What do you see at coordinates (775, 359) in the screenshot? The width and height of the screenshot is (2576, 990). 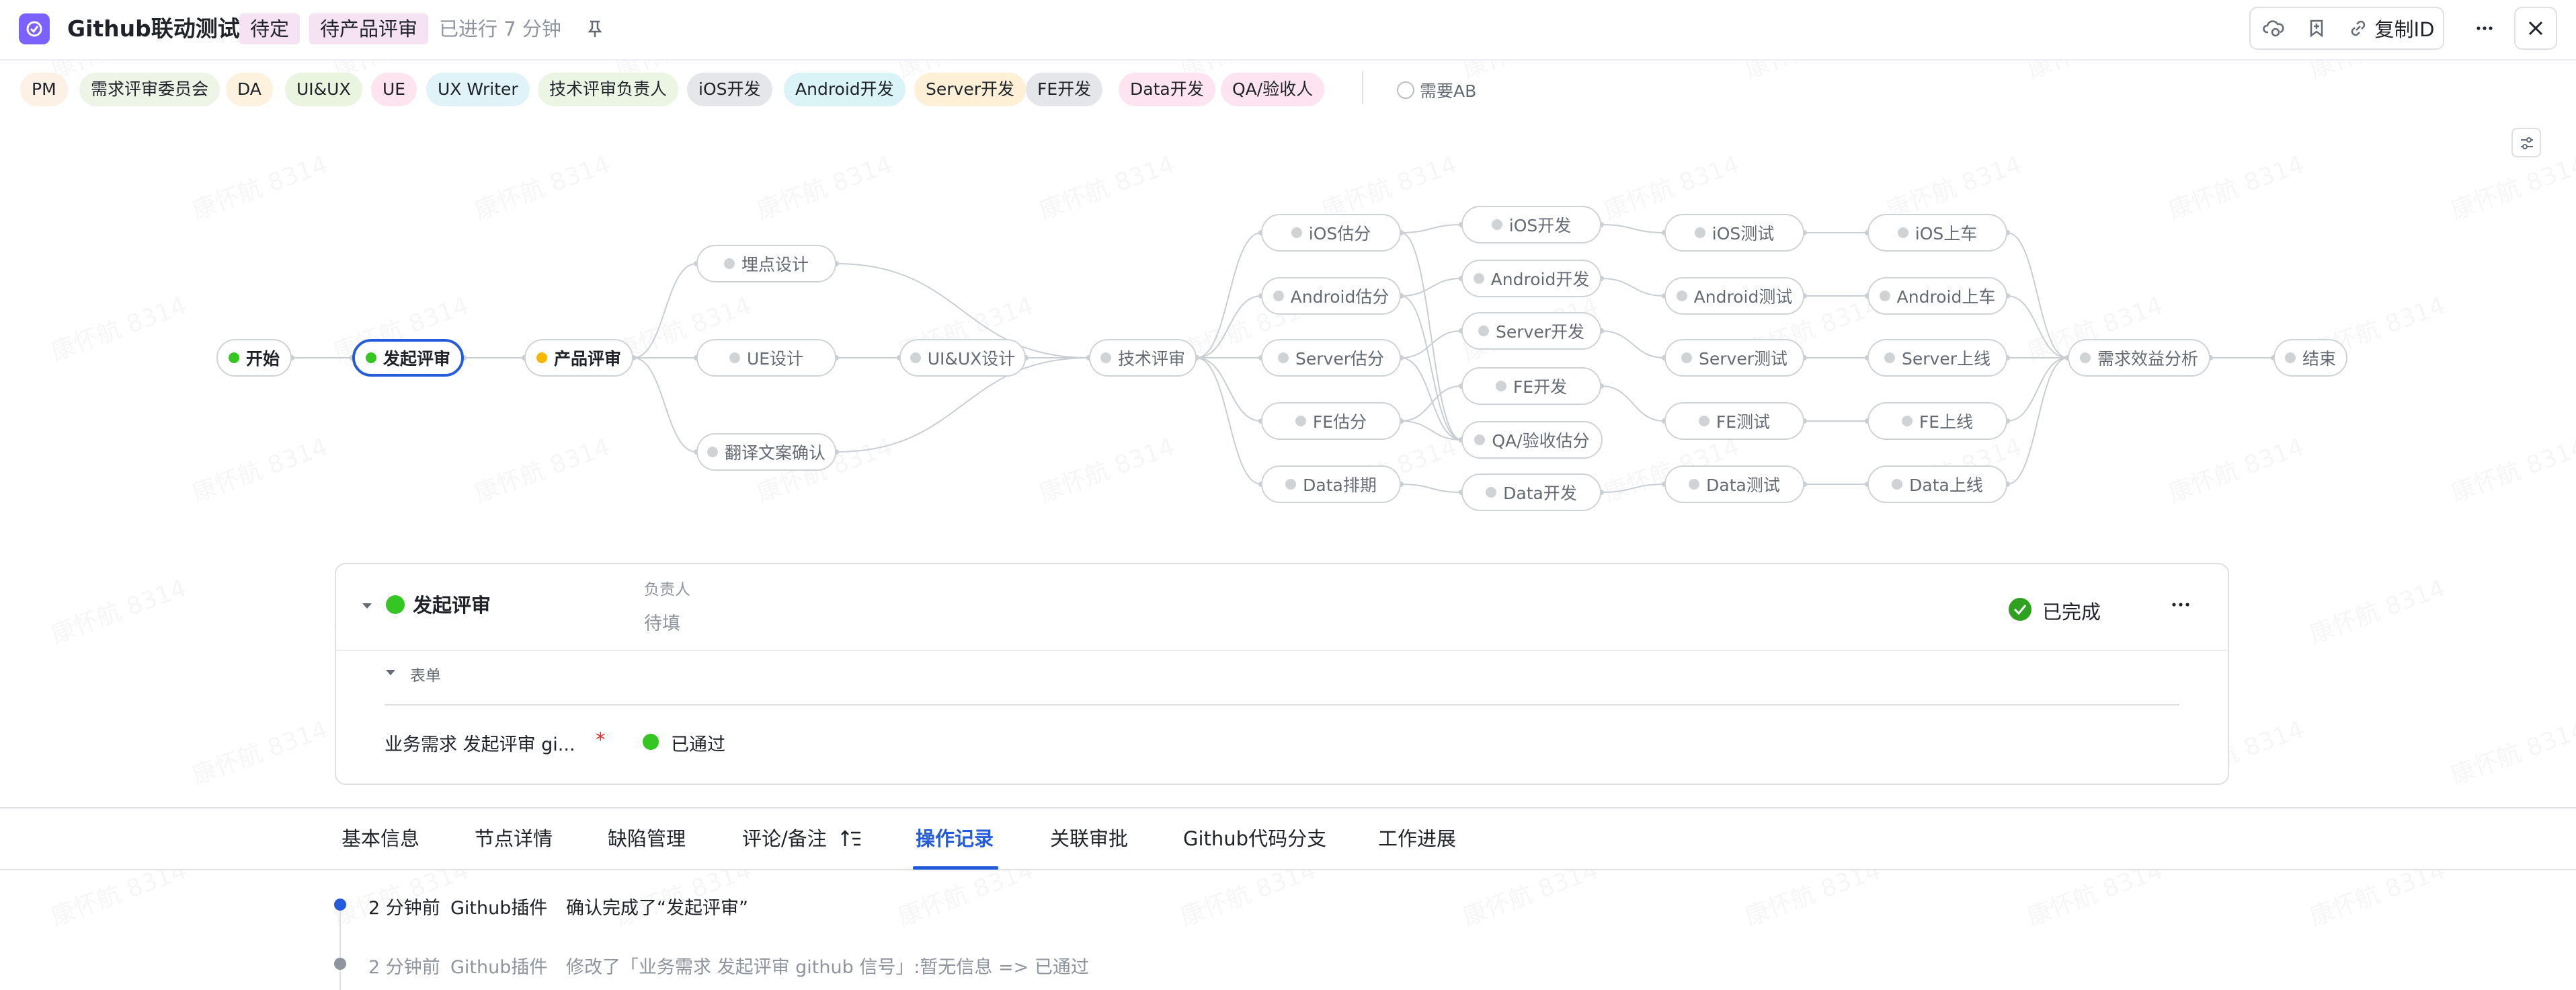 I see `node-label: UE设计` at bounding box center [775, 359].